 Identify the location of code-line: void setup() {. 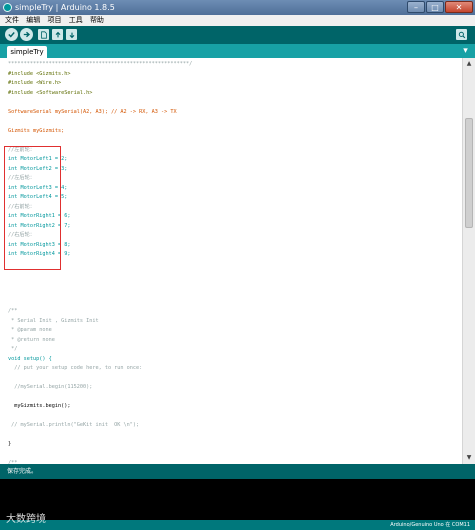
(30, 358).